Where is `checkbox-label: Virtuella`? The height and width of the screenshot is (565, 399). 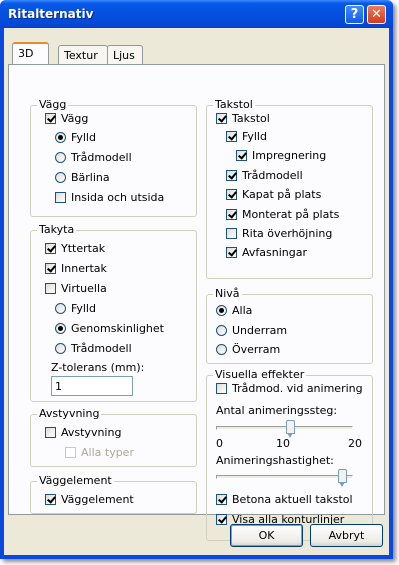
checkbox-label: Virtuella is located at coordinates (84, 288).